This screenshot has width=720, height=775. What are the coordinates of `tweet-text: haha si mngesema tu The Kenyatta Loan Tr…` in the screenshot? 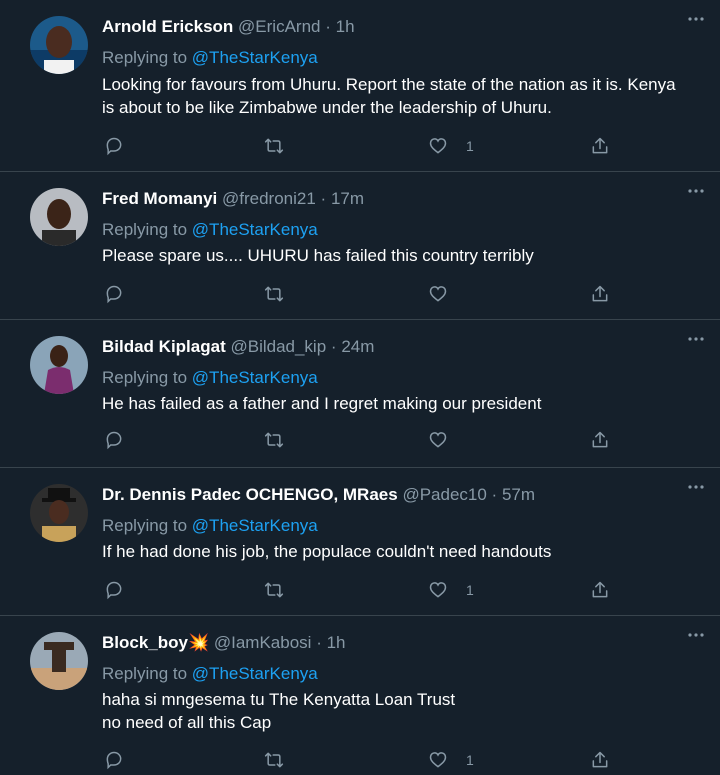 It's located at (279, 711).